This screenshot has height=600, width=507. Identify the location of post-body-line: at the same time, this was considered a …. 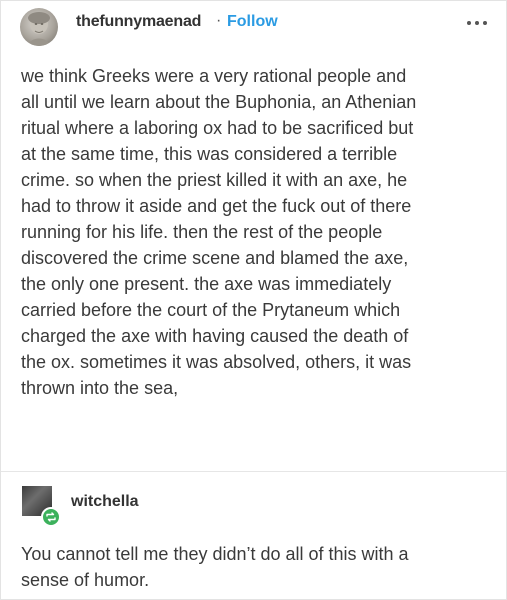
(209, 154).